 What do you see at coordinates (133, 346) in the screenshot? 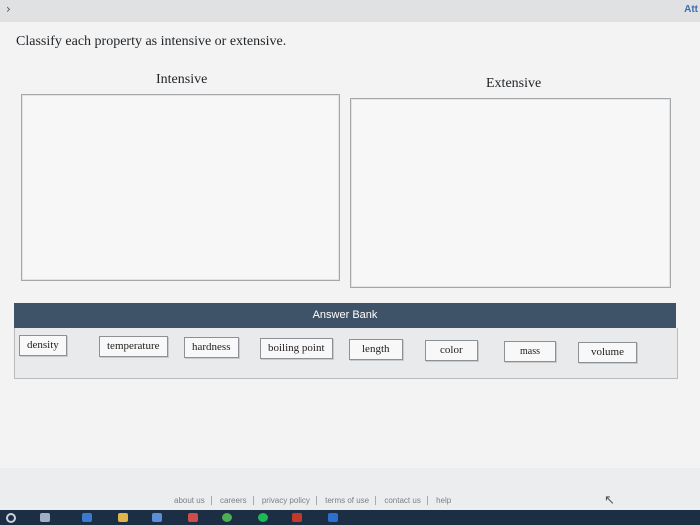
I see `answer-chip-temperature: temperature` at bounding box center [133, 346].